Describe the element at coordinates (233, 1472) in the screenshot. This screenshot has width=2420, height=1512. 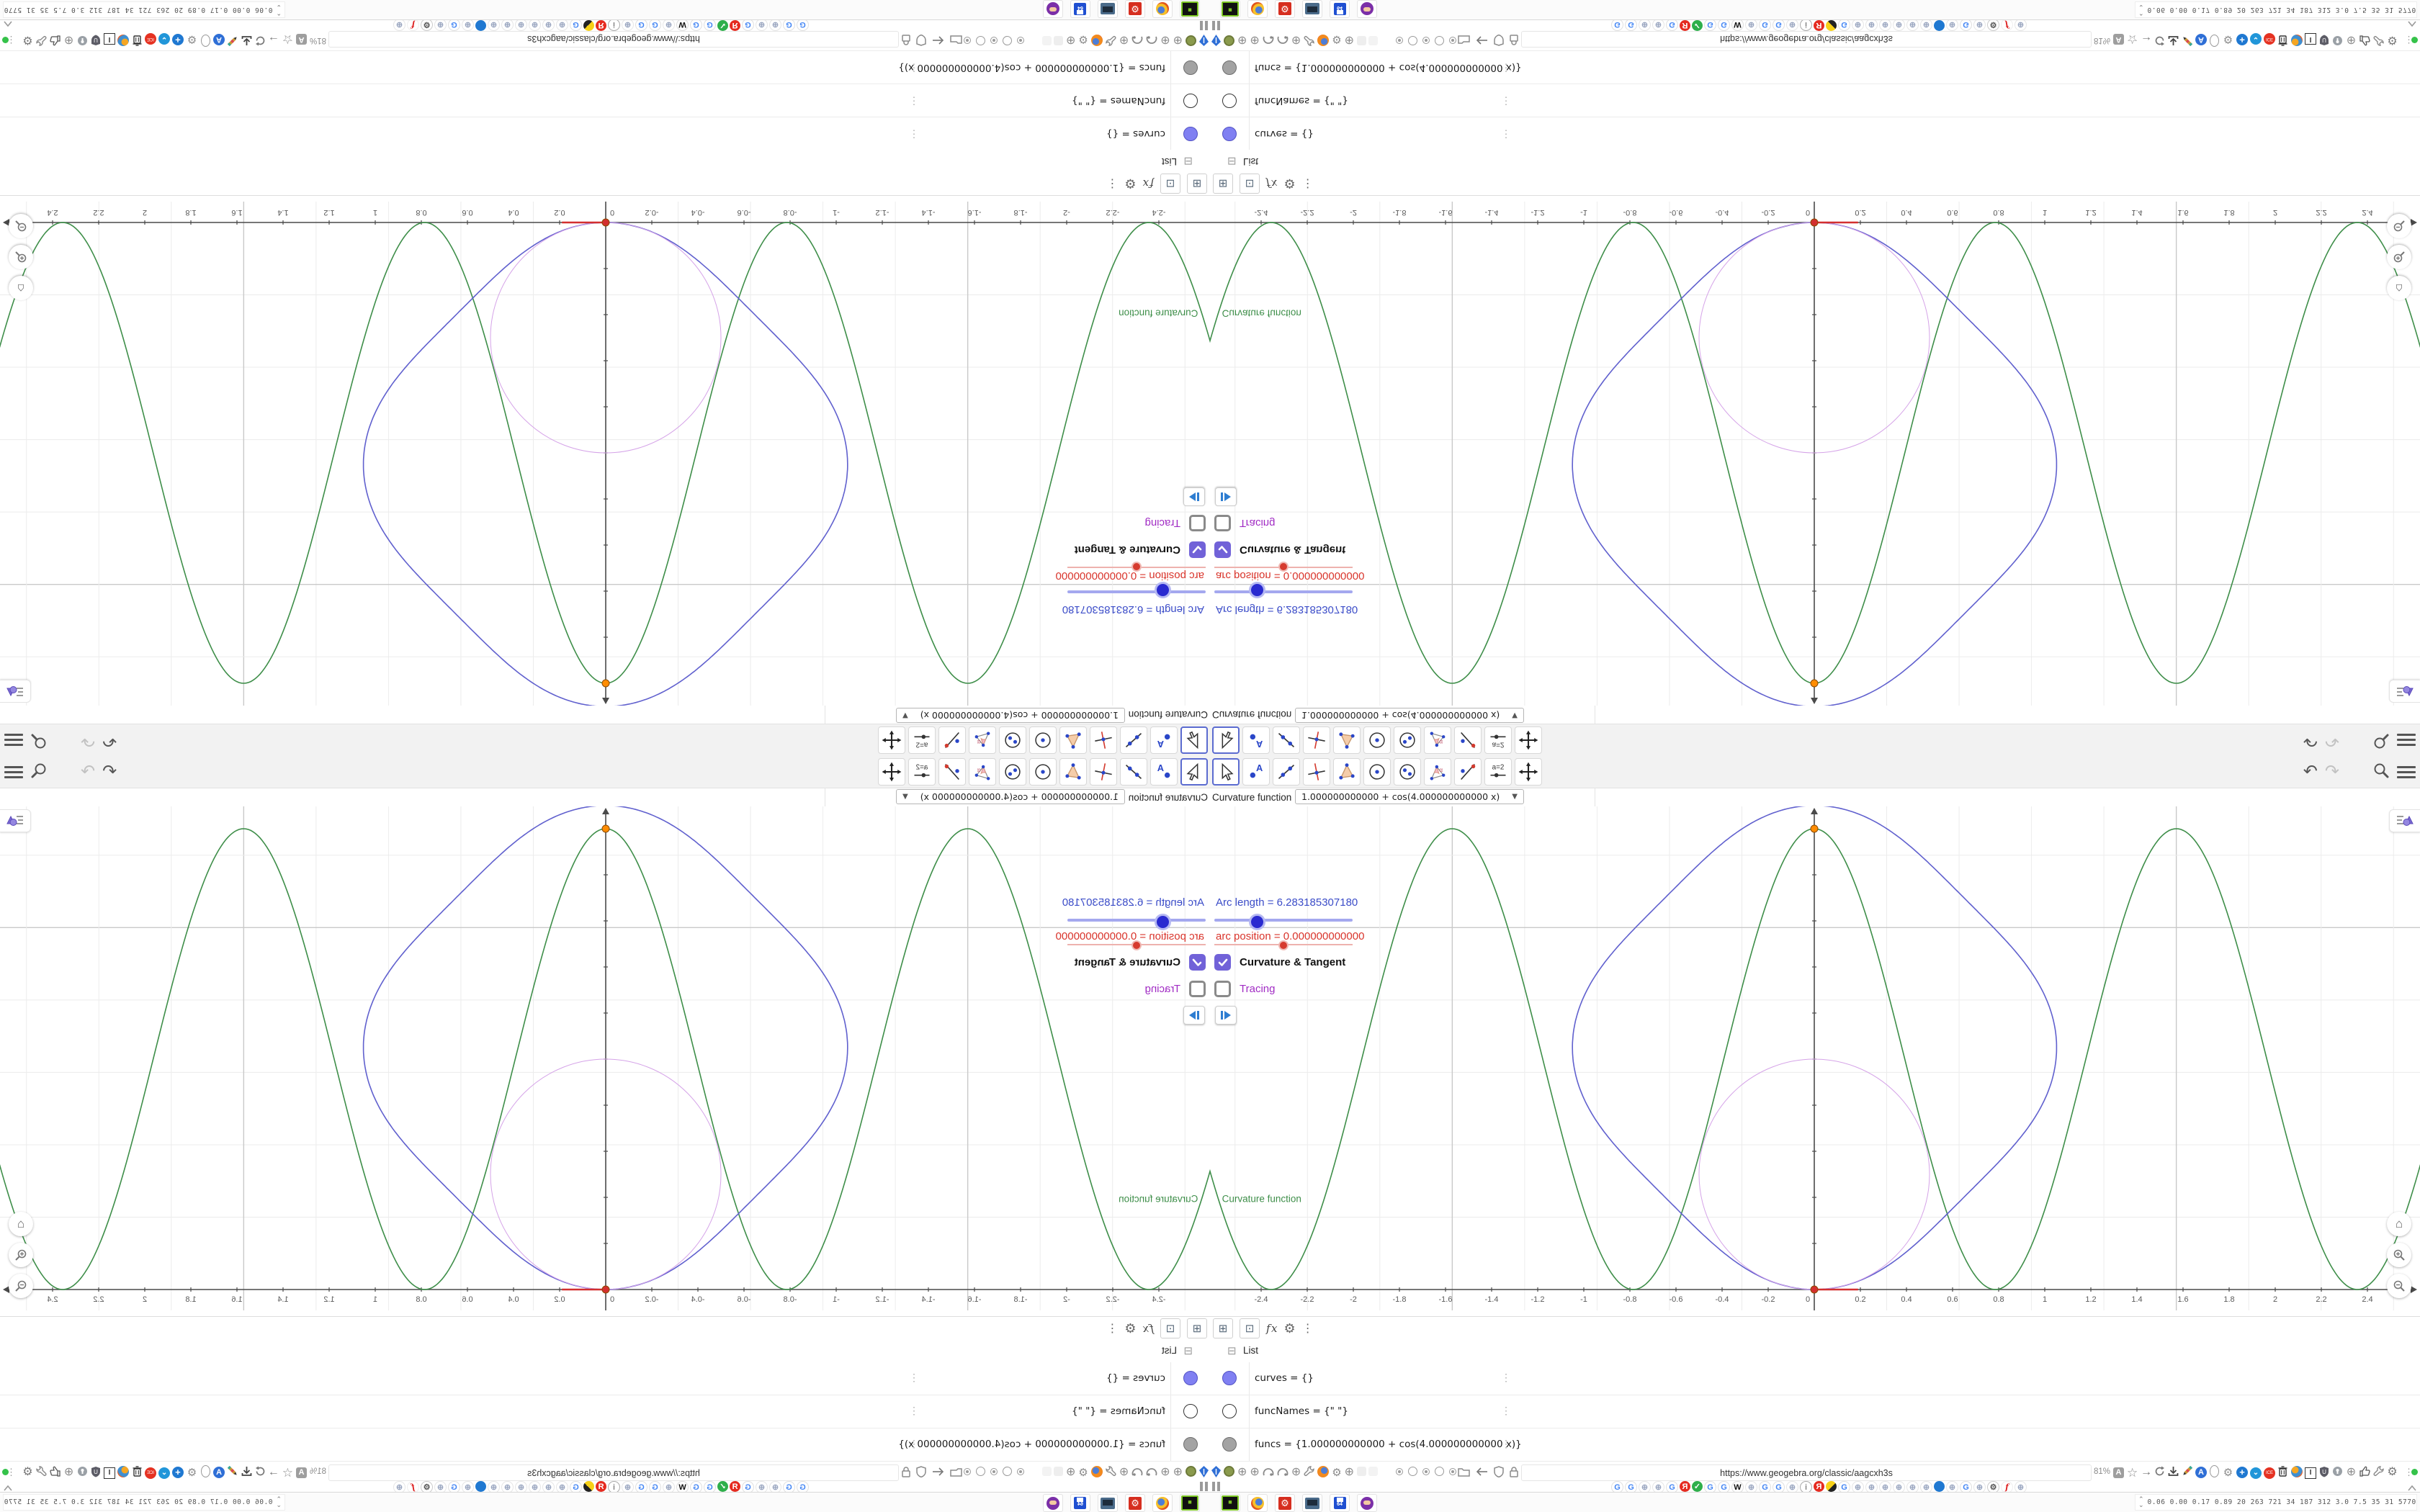
I see `marker-icon` at that location.